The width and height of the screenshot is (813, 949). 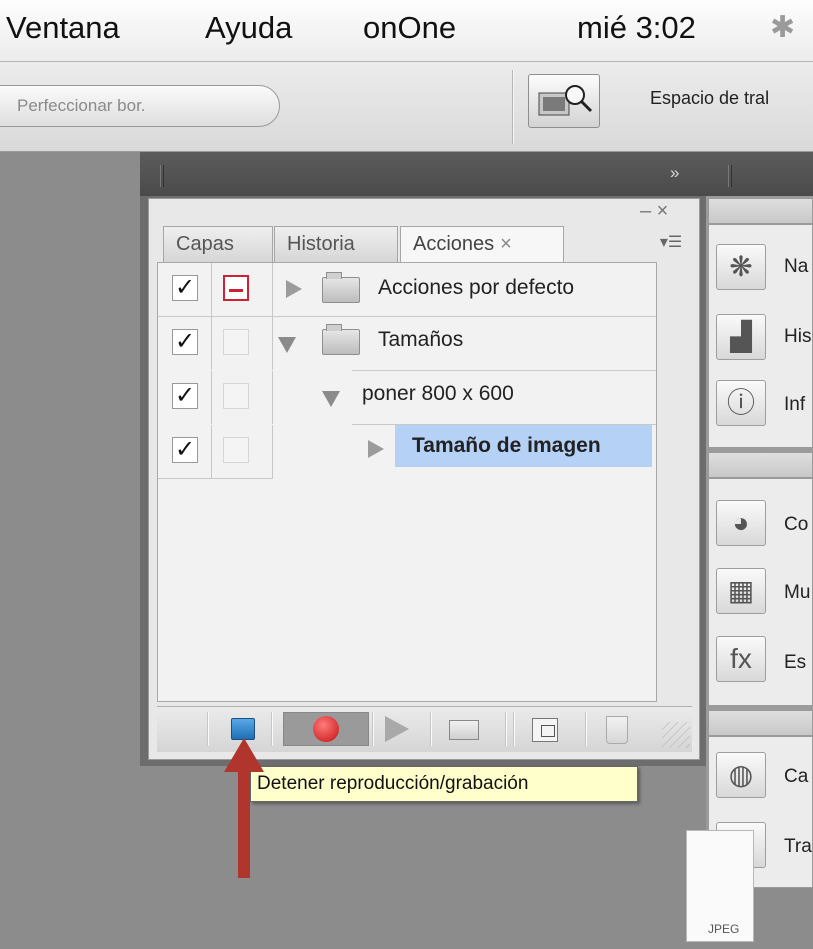 I want to click on workspace-zoom-icon, so click(x=565, y=100).